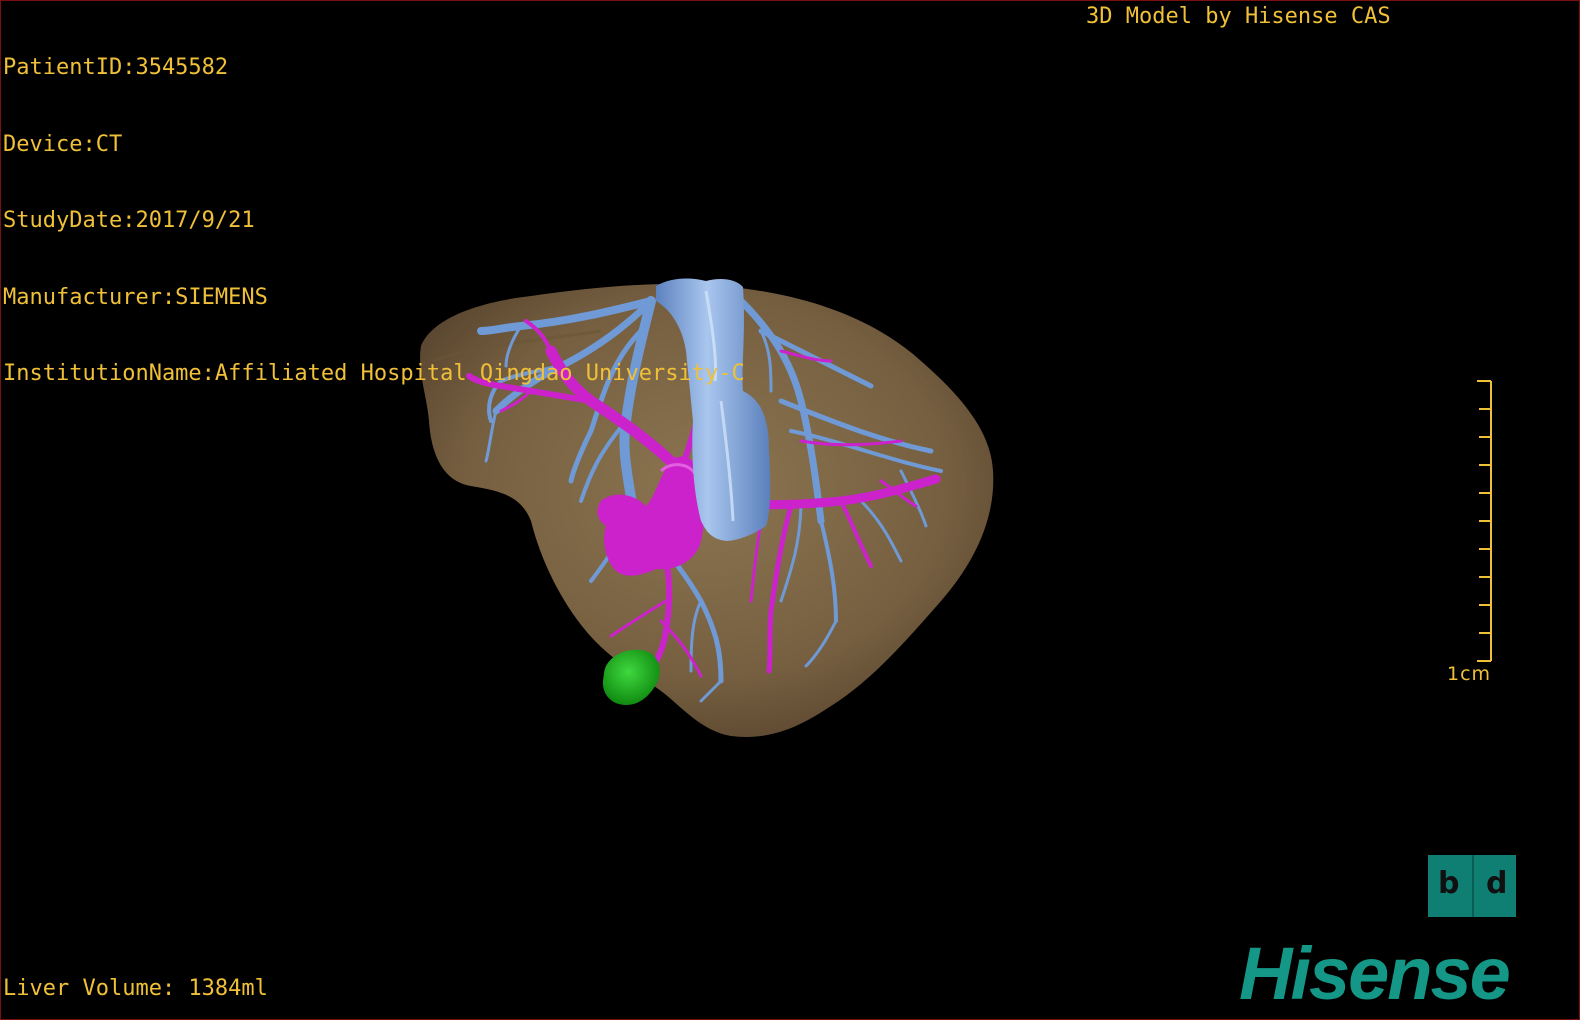 Image resolution: width=1580 pixels, height=1020 pixels. What do you see at coordinates (129, 220) in the screenshot?
I see `study-date: StudyDate:2017/9/21` at bounding box center [129, 220].